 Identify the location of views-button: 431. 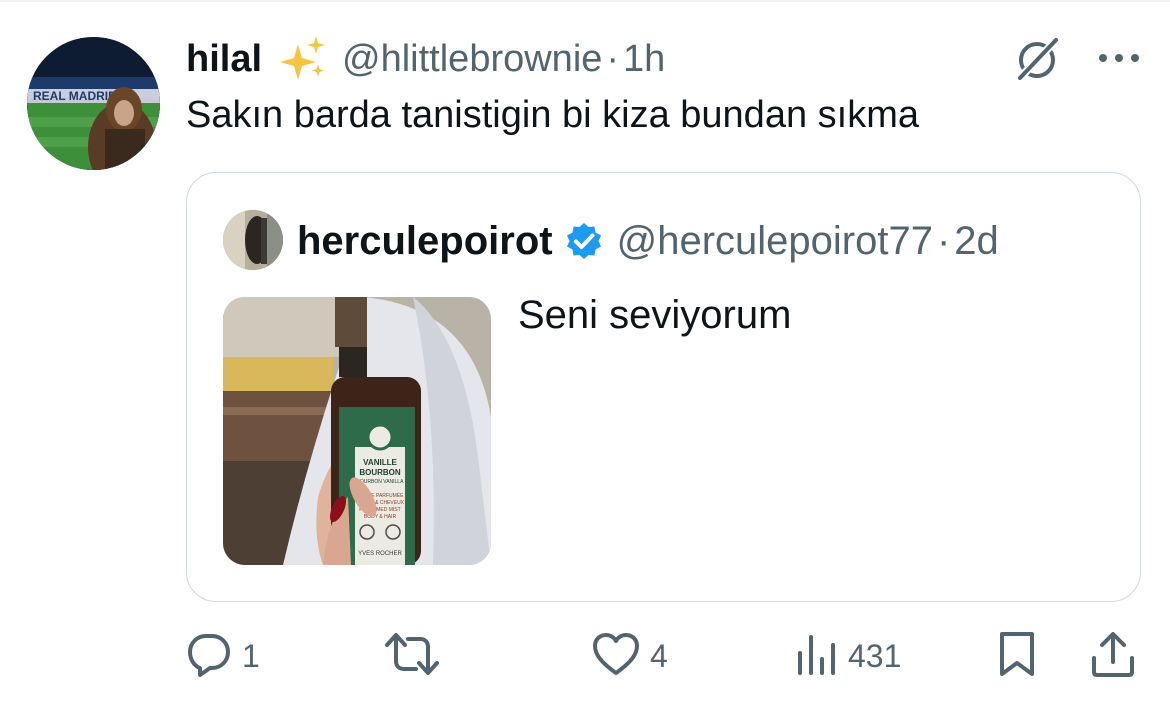
(848, 656).